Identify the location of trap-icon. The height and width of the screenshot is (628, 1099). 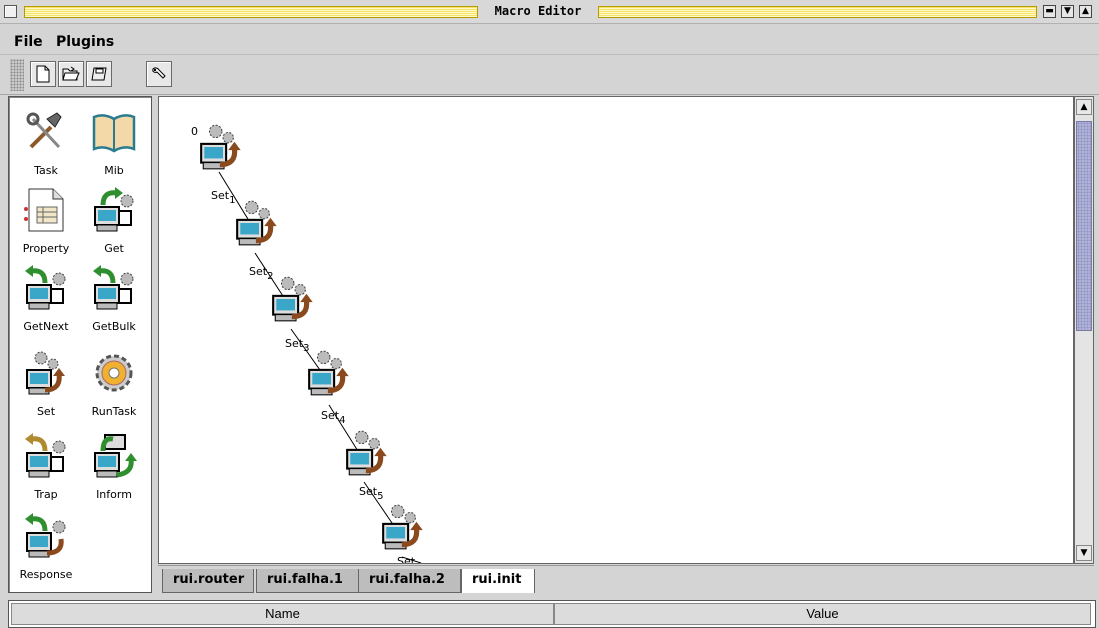
(45, 455).